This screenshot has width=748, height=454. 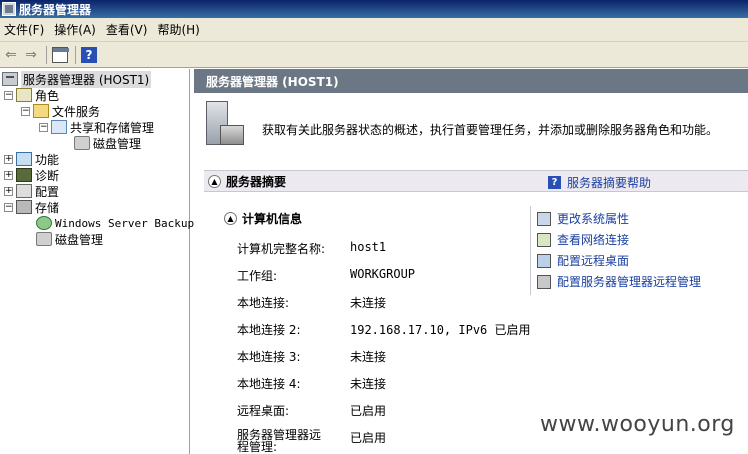 I want to click on tree-item-share-storage: − 共享和存储管理, so click(x=96, y=127).